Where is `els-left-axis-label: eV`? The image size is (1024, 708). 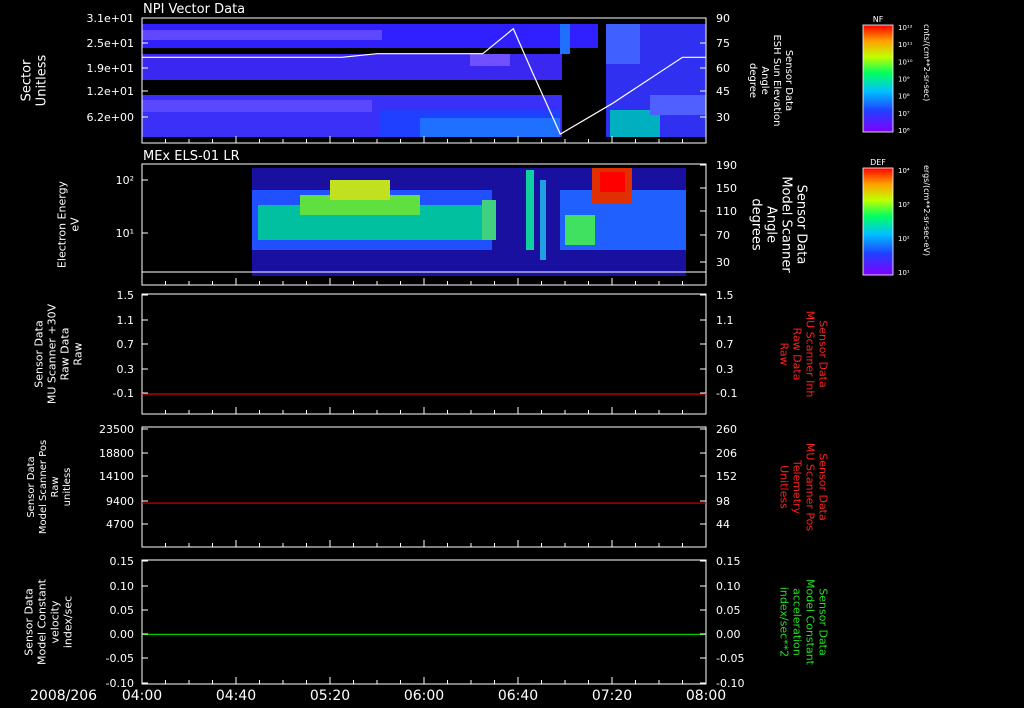 els-left-axis-label: eV is located at coordinates (75, 224).